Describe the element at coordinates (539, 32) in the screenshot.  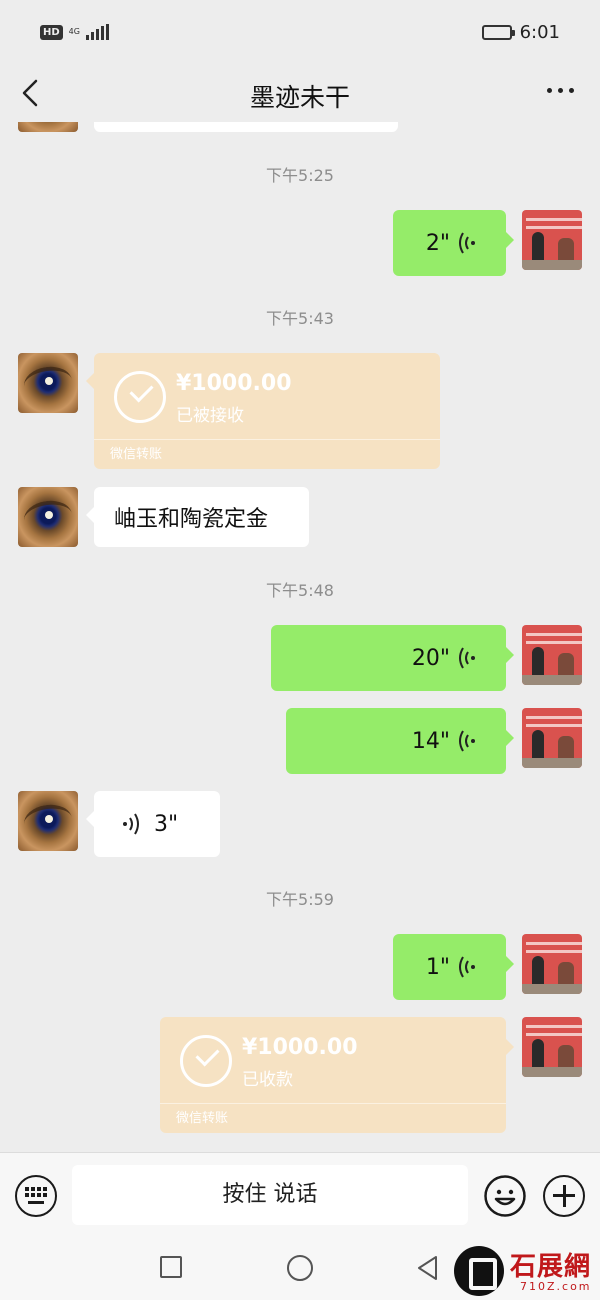
I see `clock: 6:01` at that location.